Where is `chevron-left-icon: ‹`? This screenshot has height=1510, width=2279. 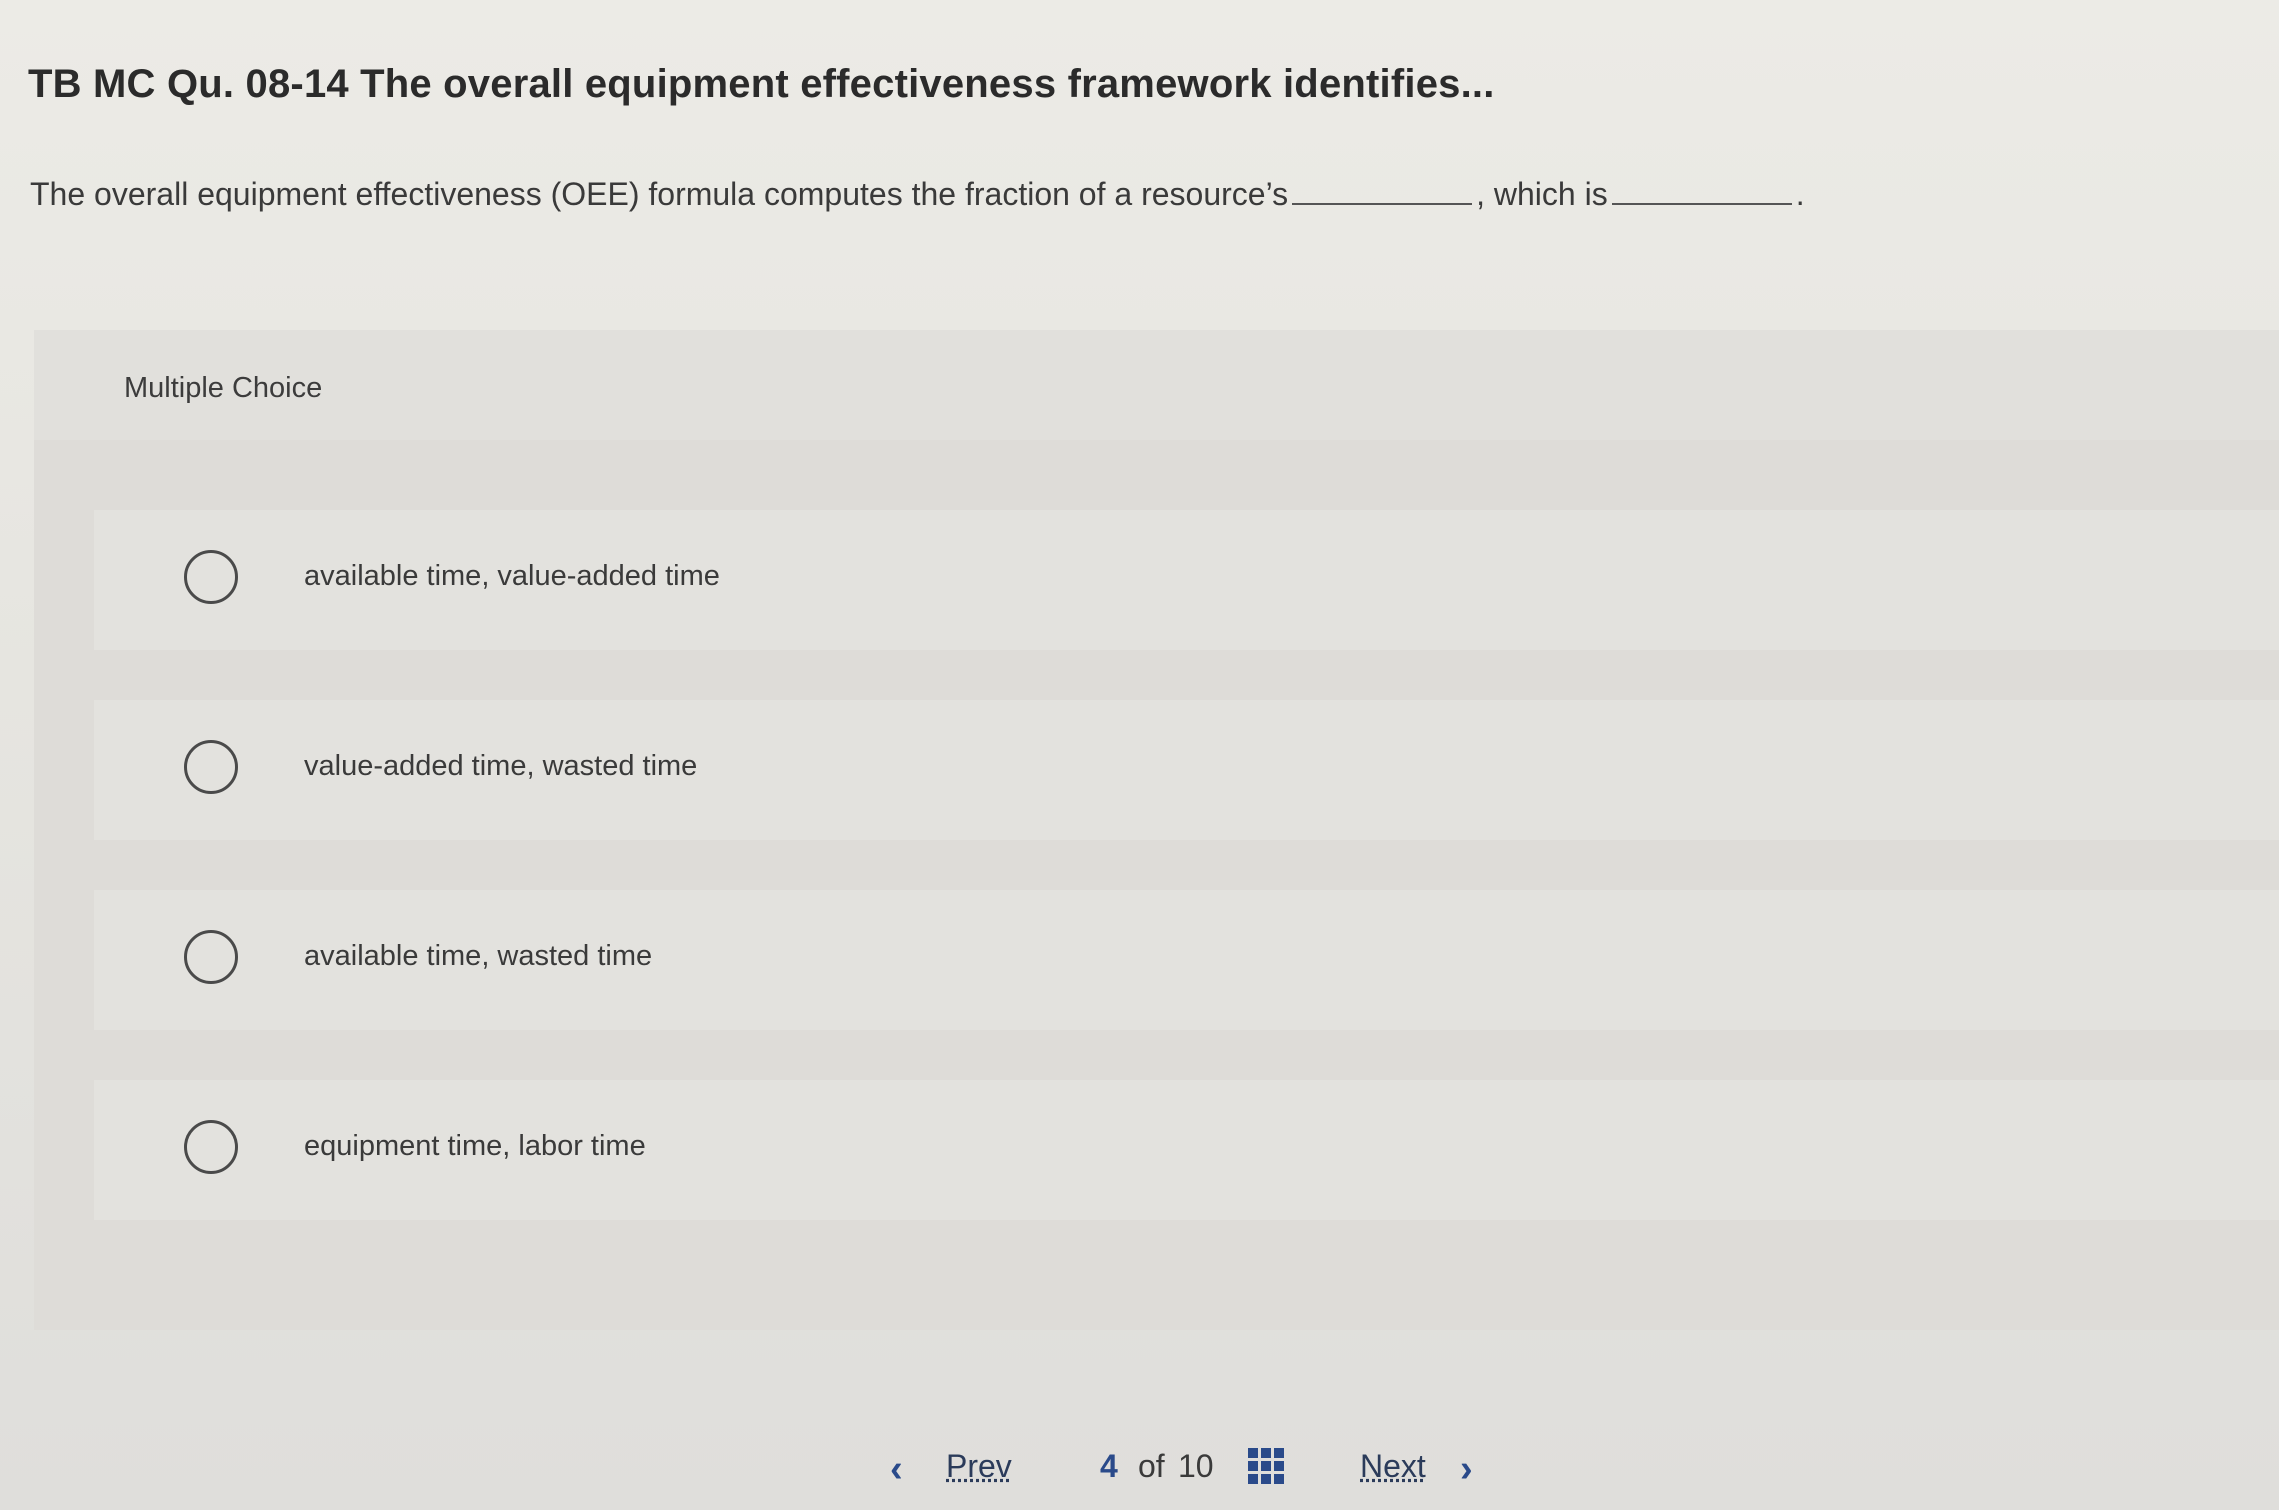
chevron-left-icon: ‹ is located at coordinates (896, 1469).